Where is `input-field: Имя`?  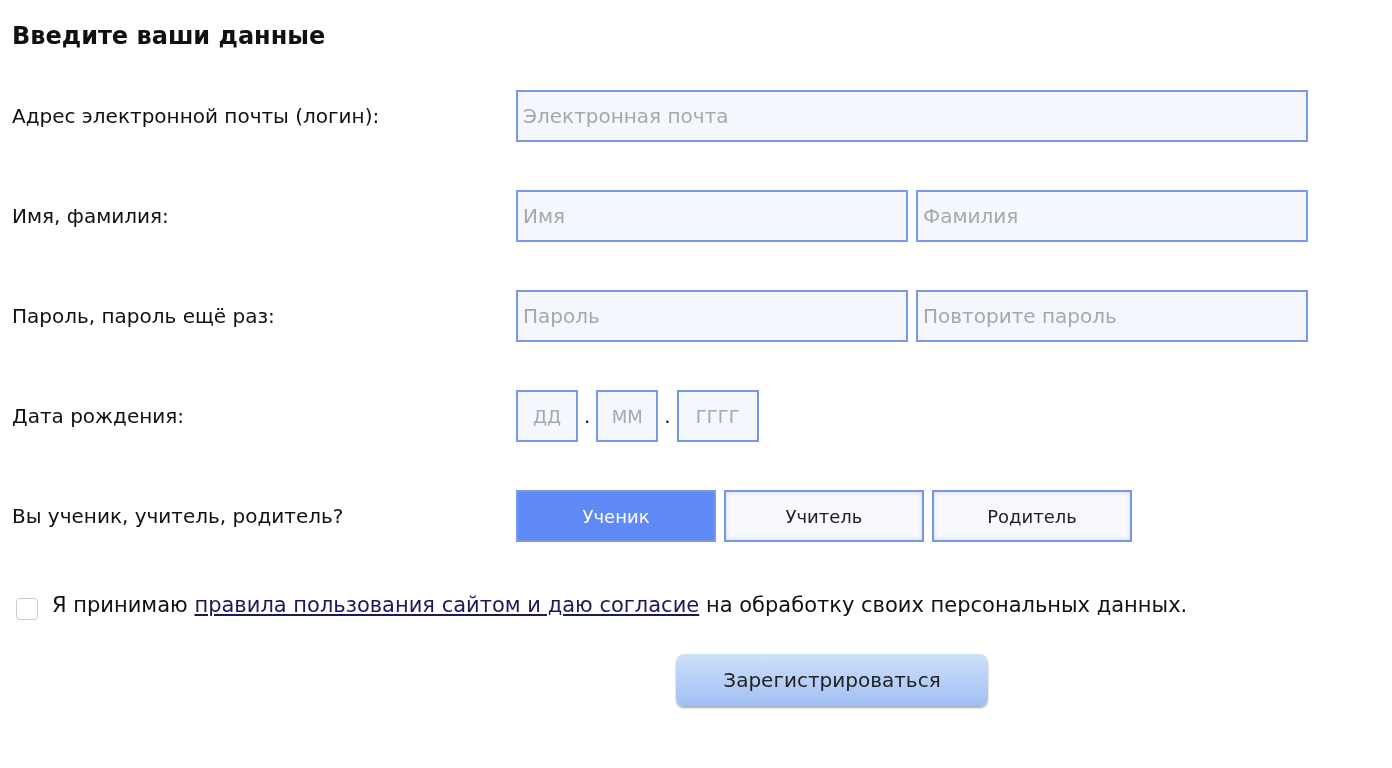
input-field: Имя is located at coordinates (712, 216).